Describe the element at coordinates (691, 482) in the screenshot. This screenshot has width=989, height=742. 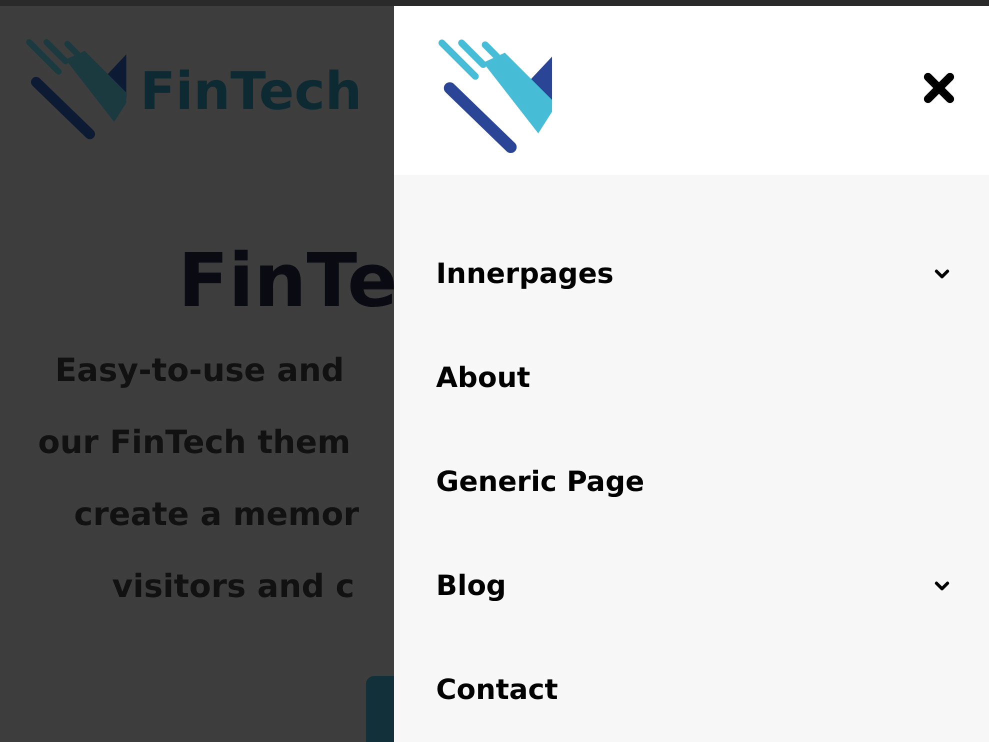
I see `menu-item: Generic Page` at that location.